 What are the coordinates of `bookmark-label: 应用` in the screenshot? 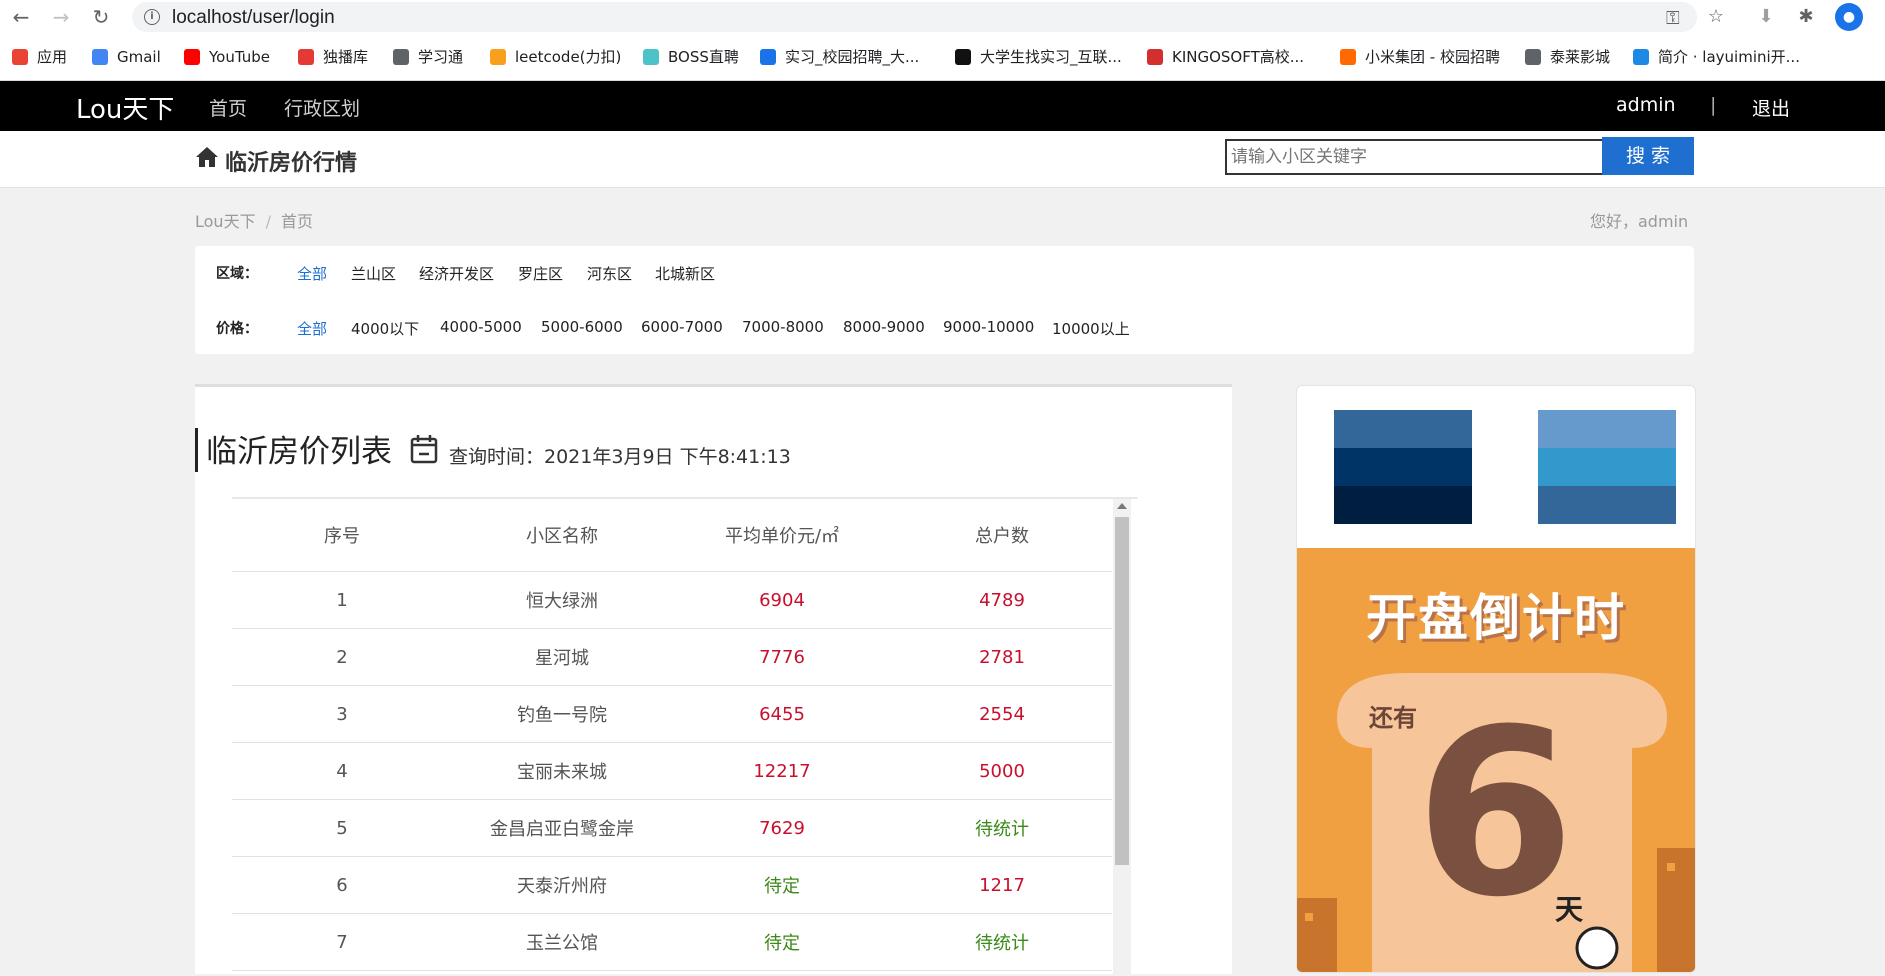 It's located at (52, 57).